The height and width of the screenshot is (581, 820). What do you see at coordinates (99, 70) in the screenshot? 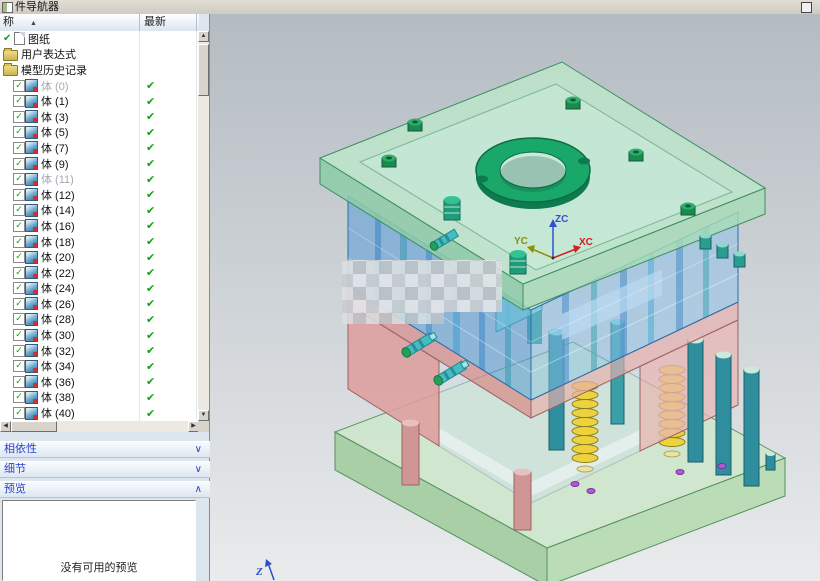
I see `tree-row: 模型历史记录` at bounding box center [99, 70].